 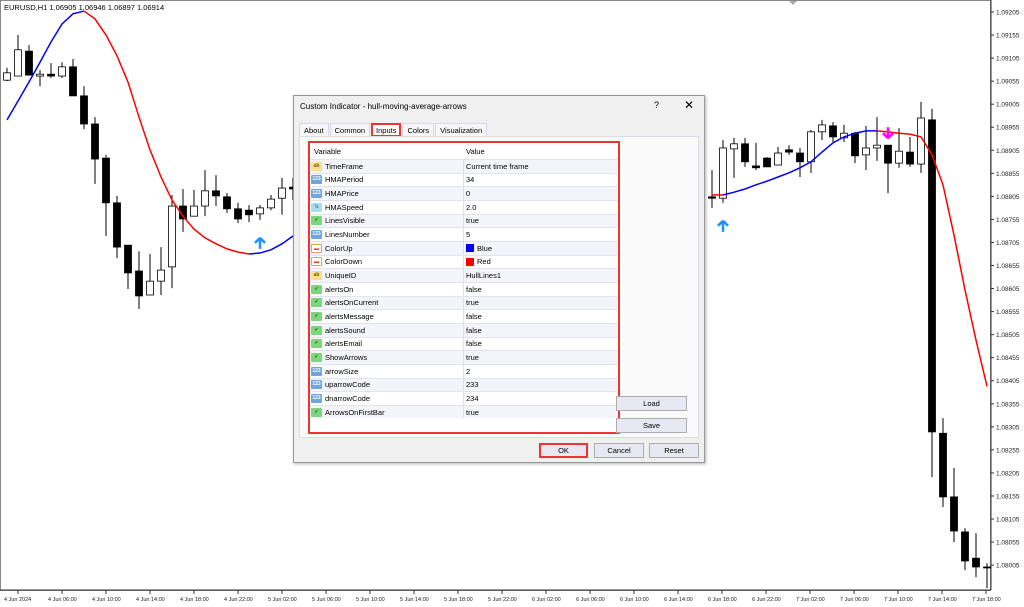 I want to click on input-row-alertsEmail: ✓ alertsEmail false, so click(x=464, y=343).